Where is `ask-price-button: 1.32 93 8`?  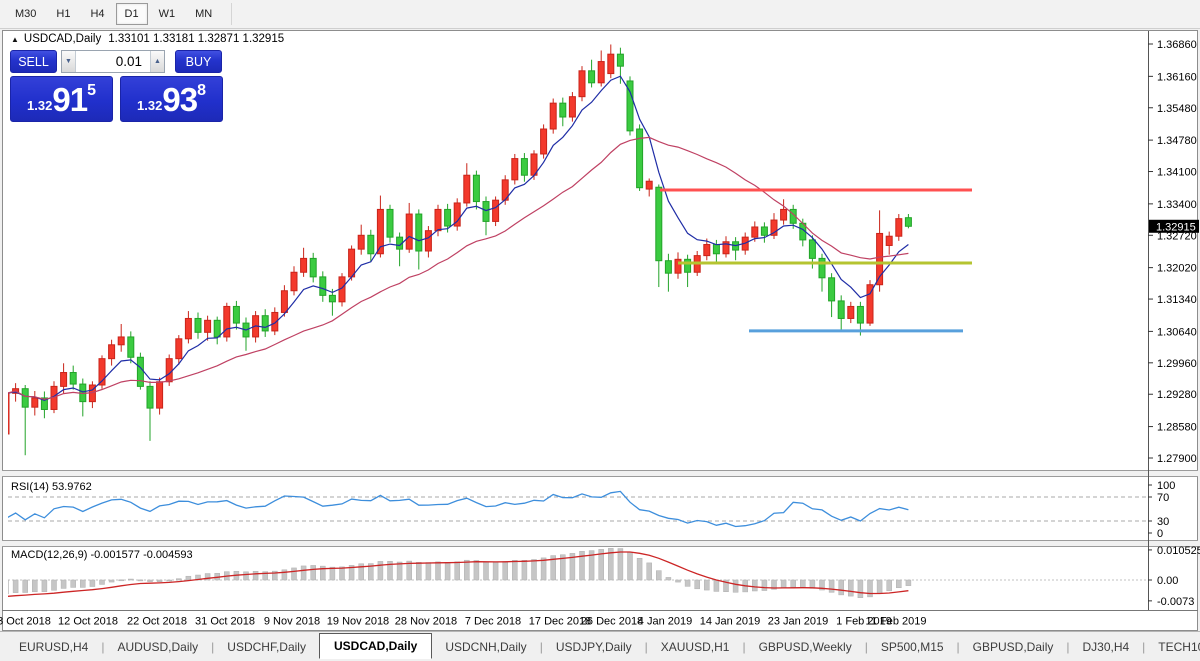
ask-price-button: 1.32 93 8 is located at coordinates (171, 99).